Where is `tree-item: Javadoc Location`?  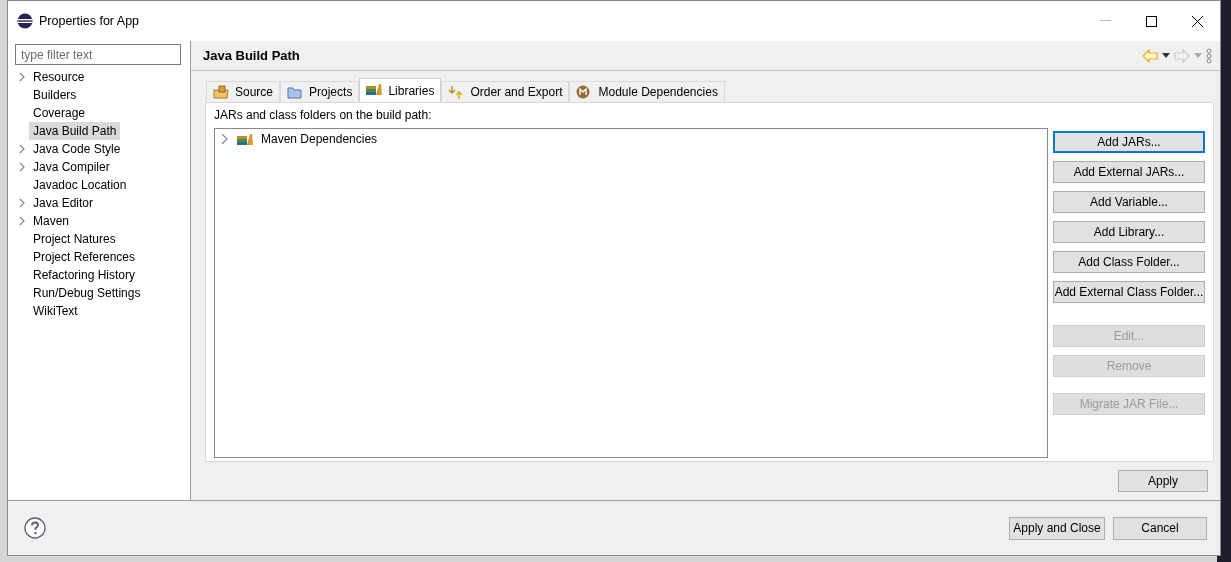 tree-item: Javadoc Location is located at coordinates (80, 185).